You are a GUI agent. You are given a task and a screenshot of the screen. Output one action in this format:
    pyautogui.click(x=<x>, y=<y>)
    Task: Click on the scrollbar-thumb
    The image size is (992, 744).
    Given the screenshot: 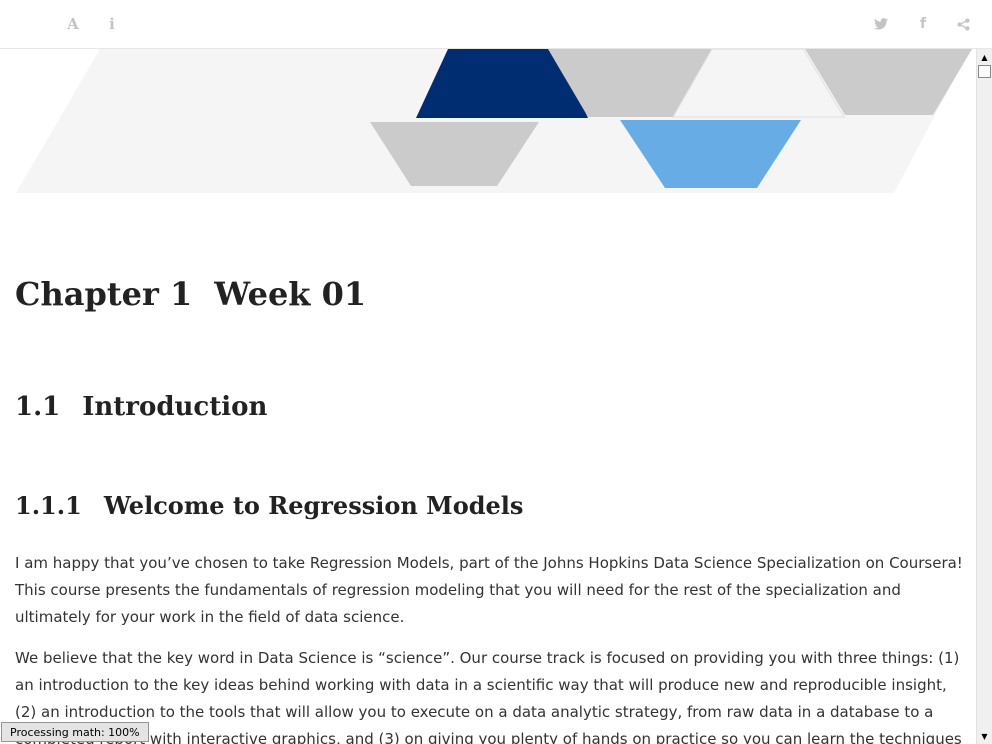 What is the action you would take?
    pyautogui.click(x=984, y=71)
    